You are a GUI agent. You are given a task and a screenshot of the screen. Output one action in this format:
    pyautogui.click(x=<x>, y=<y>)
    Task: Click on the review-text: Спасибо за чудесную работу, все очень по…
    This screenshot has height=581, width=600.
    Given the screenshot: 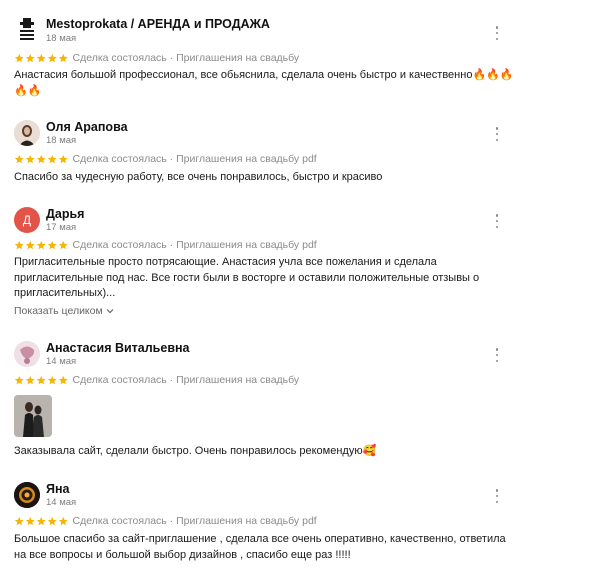 What is the action you would take?
    pyautogui.click(x=198, y=177)
    